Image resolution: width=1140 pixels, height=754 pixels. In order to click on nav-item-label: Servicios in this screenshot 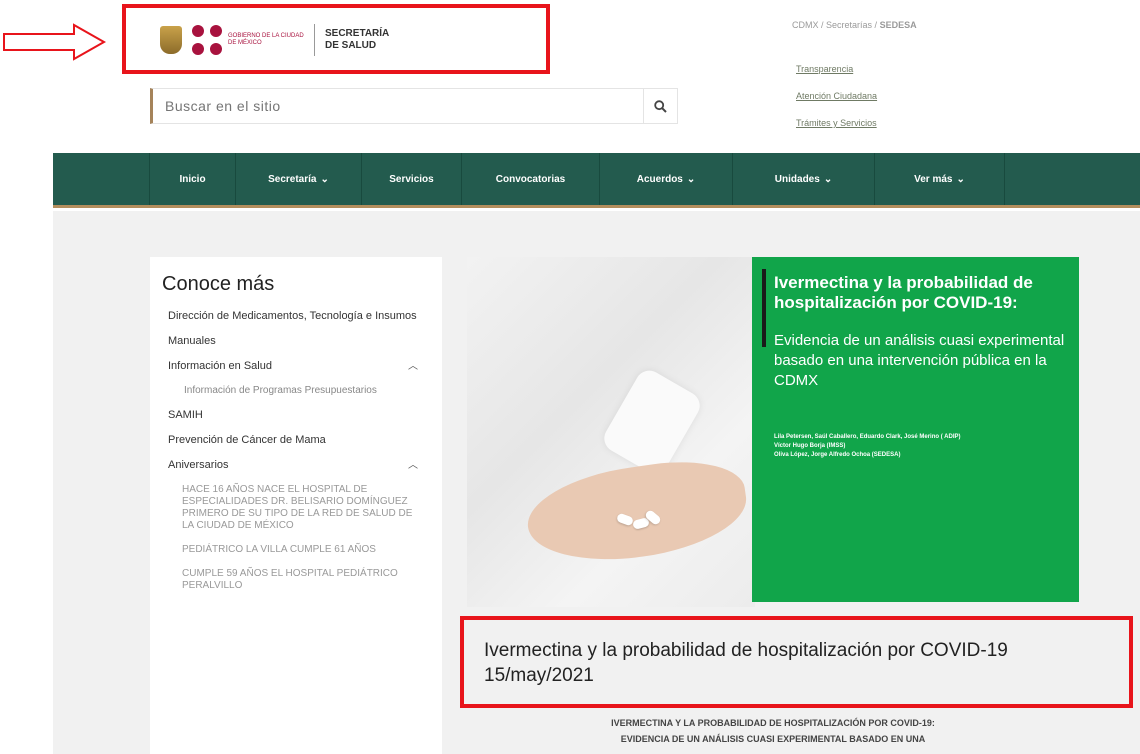, I will do `click(411, 179)`.